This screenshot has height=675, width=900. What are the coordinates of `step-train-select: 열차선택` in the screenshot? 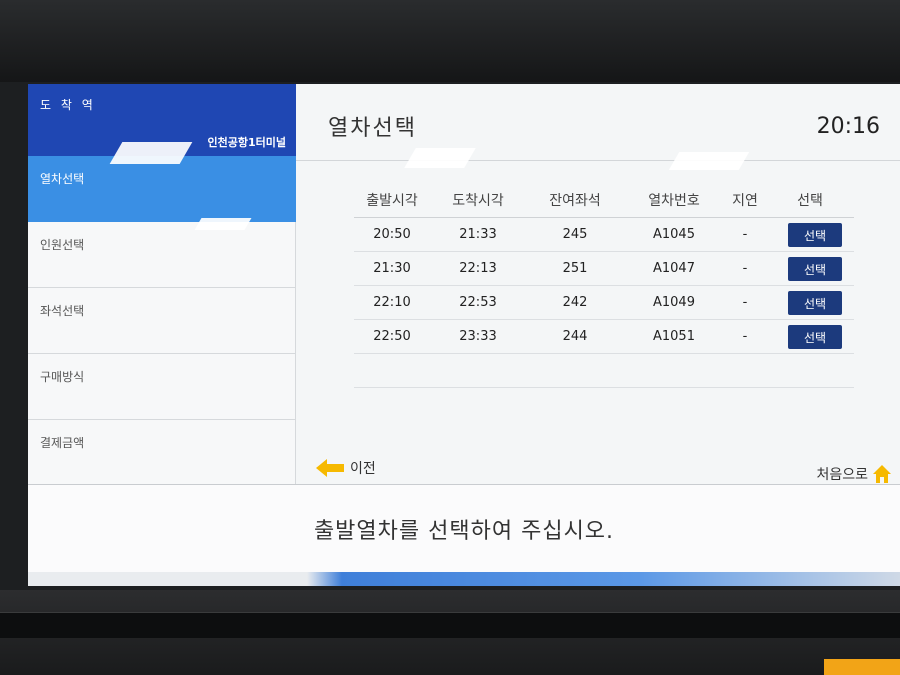 It's located at (162, 189).